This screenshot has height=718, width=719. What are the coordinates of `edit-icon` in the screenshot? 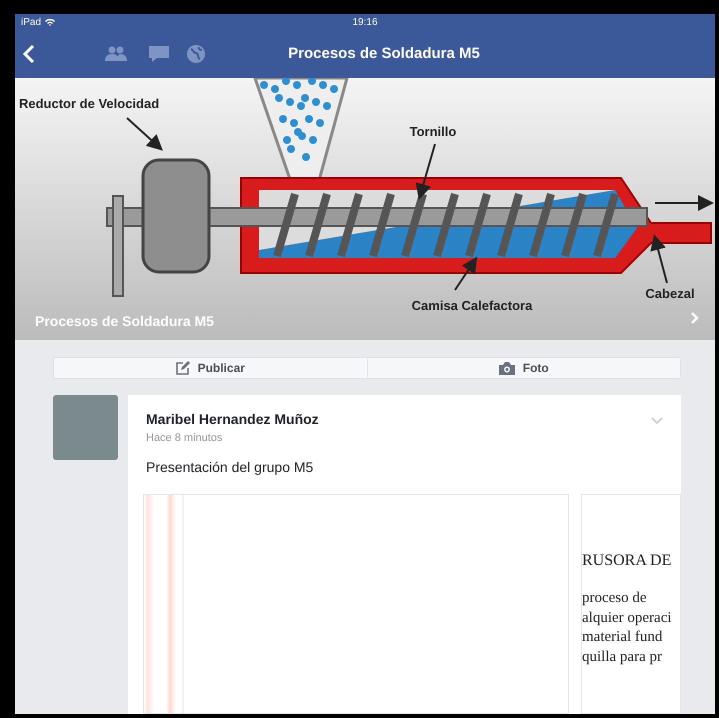 It's located at (183, 368).